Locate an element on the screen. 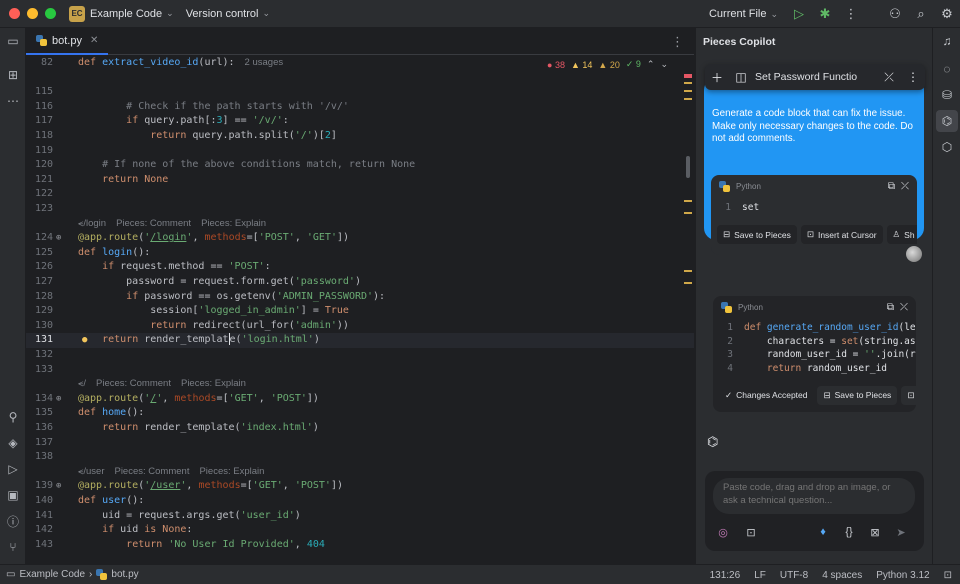 This screenshot has width=960, height=584. line-number: 131 is located at coordinates (39, 340).